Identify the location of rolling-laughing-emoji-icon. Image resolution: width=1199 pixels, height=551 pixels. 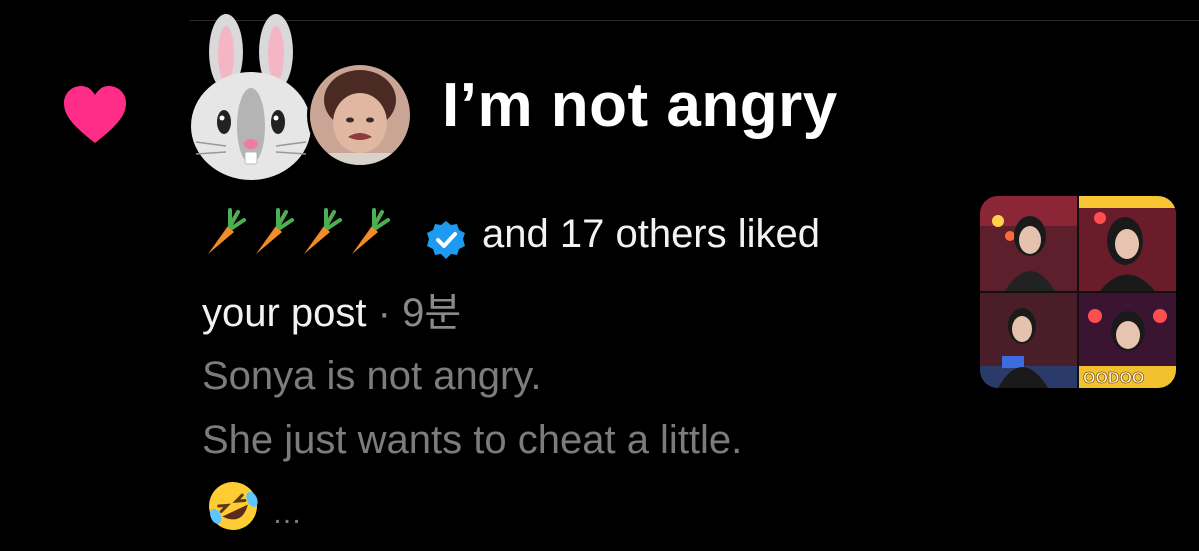
(233, 506).